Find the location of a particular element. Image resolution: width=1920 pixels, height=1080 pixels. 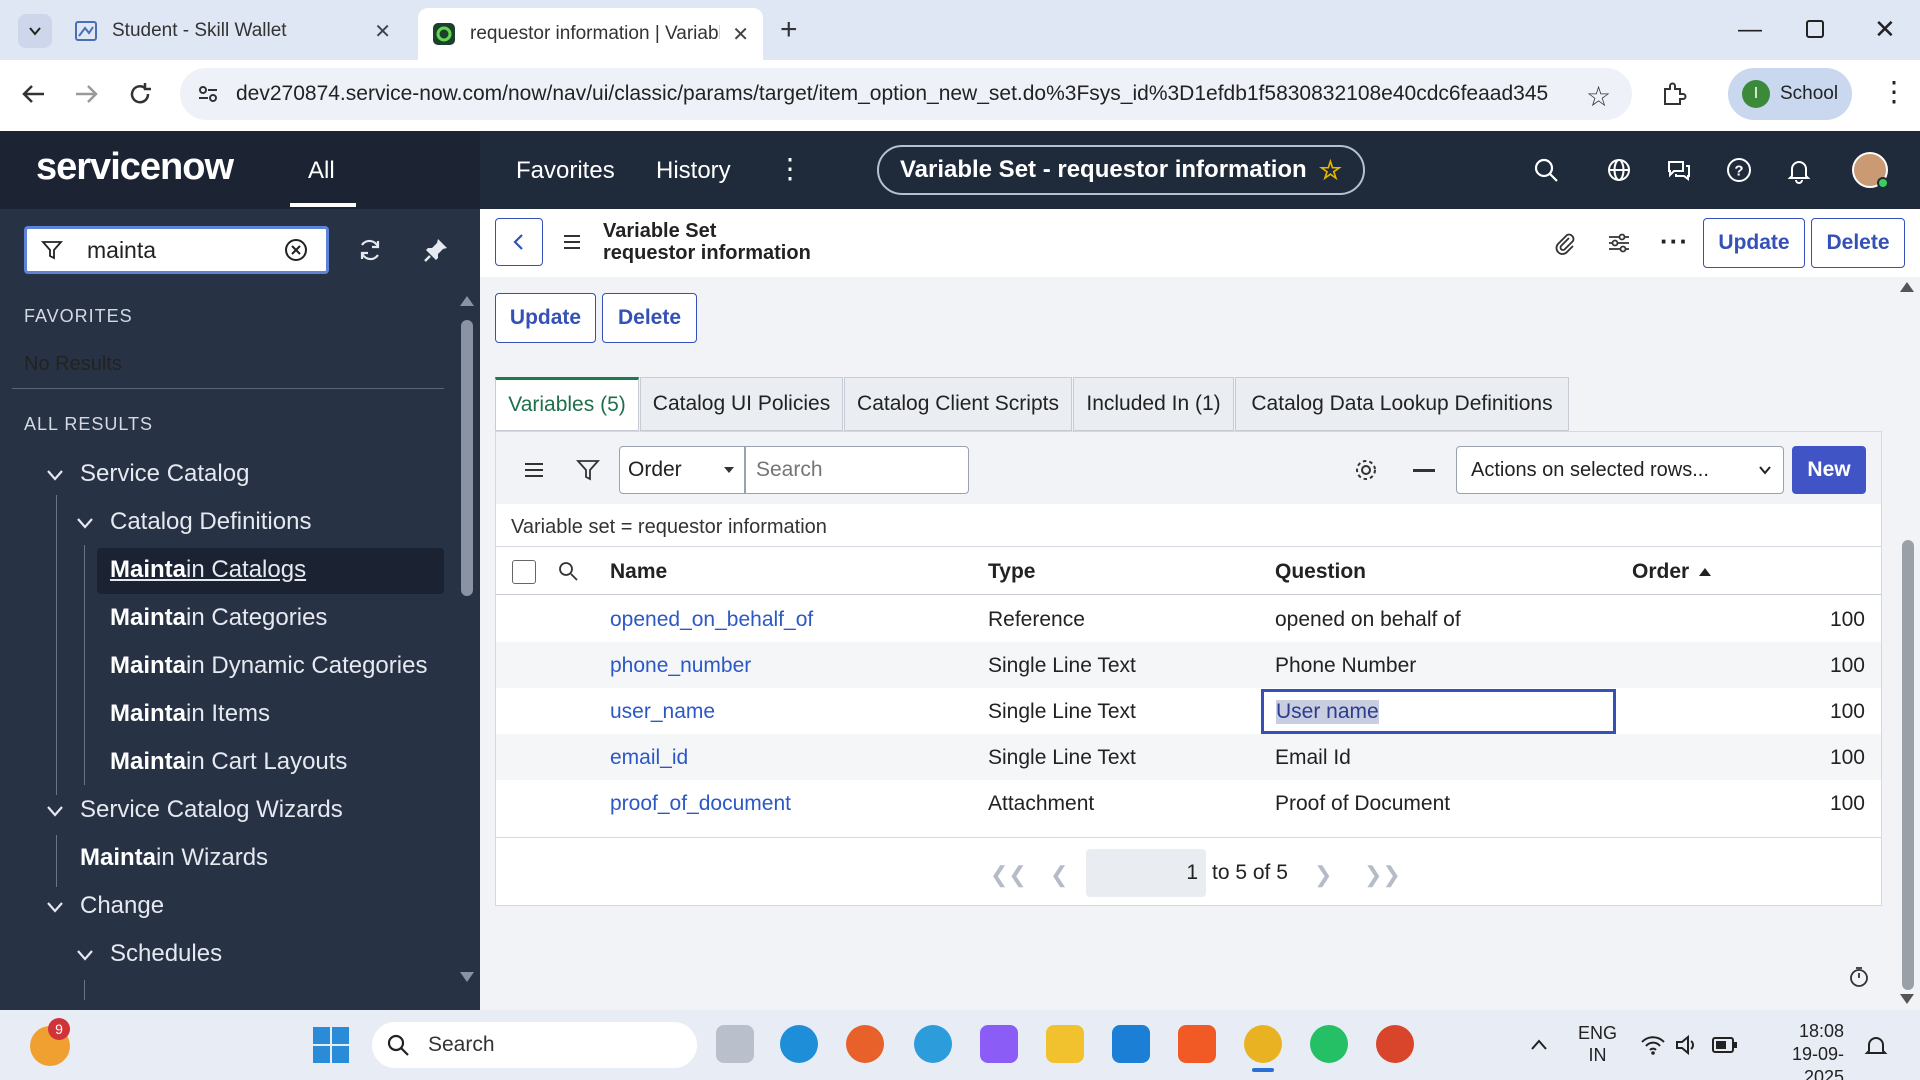

battery-icon is located at coordinates (1725, 1045).